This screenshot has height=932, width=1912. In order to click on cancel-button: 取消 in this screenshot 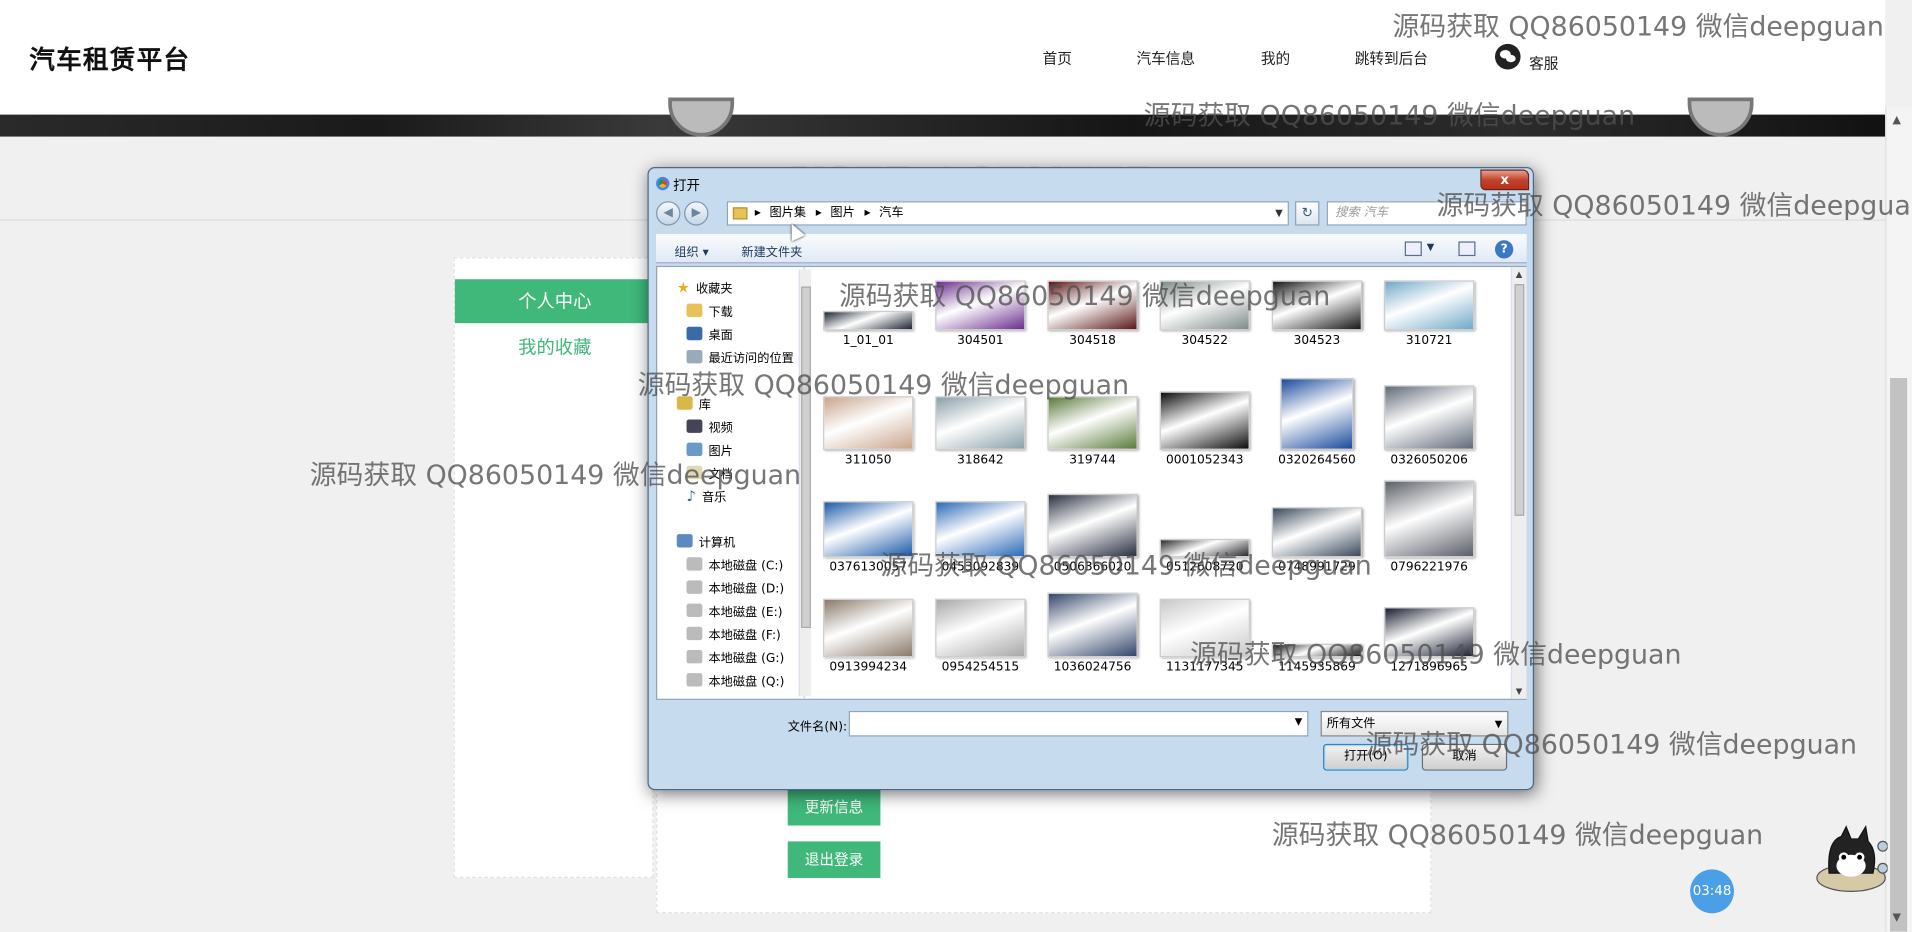, I will do `click(1464, 757)`.